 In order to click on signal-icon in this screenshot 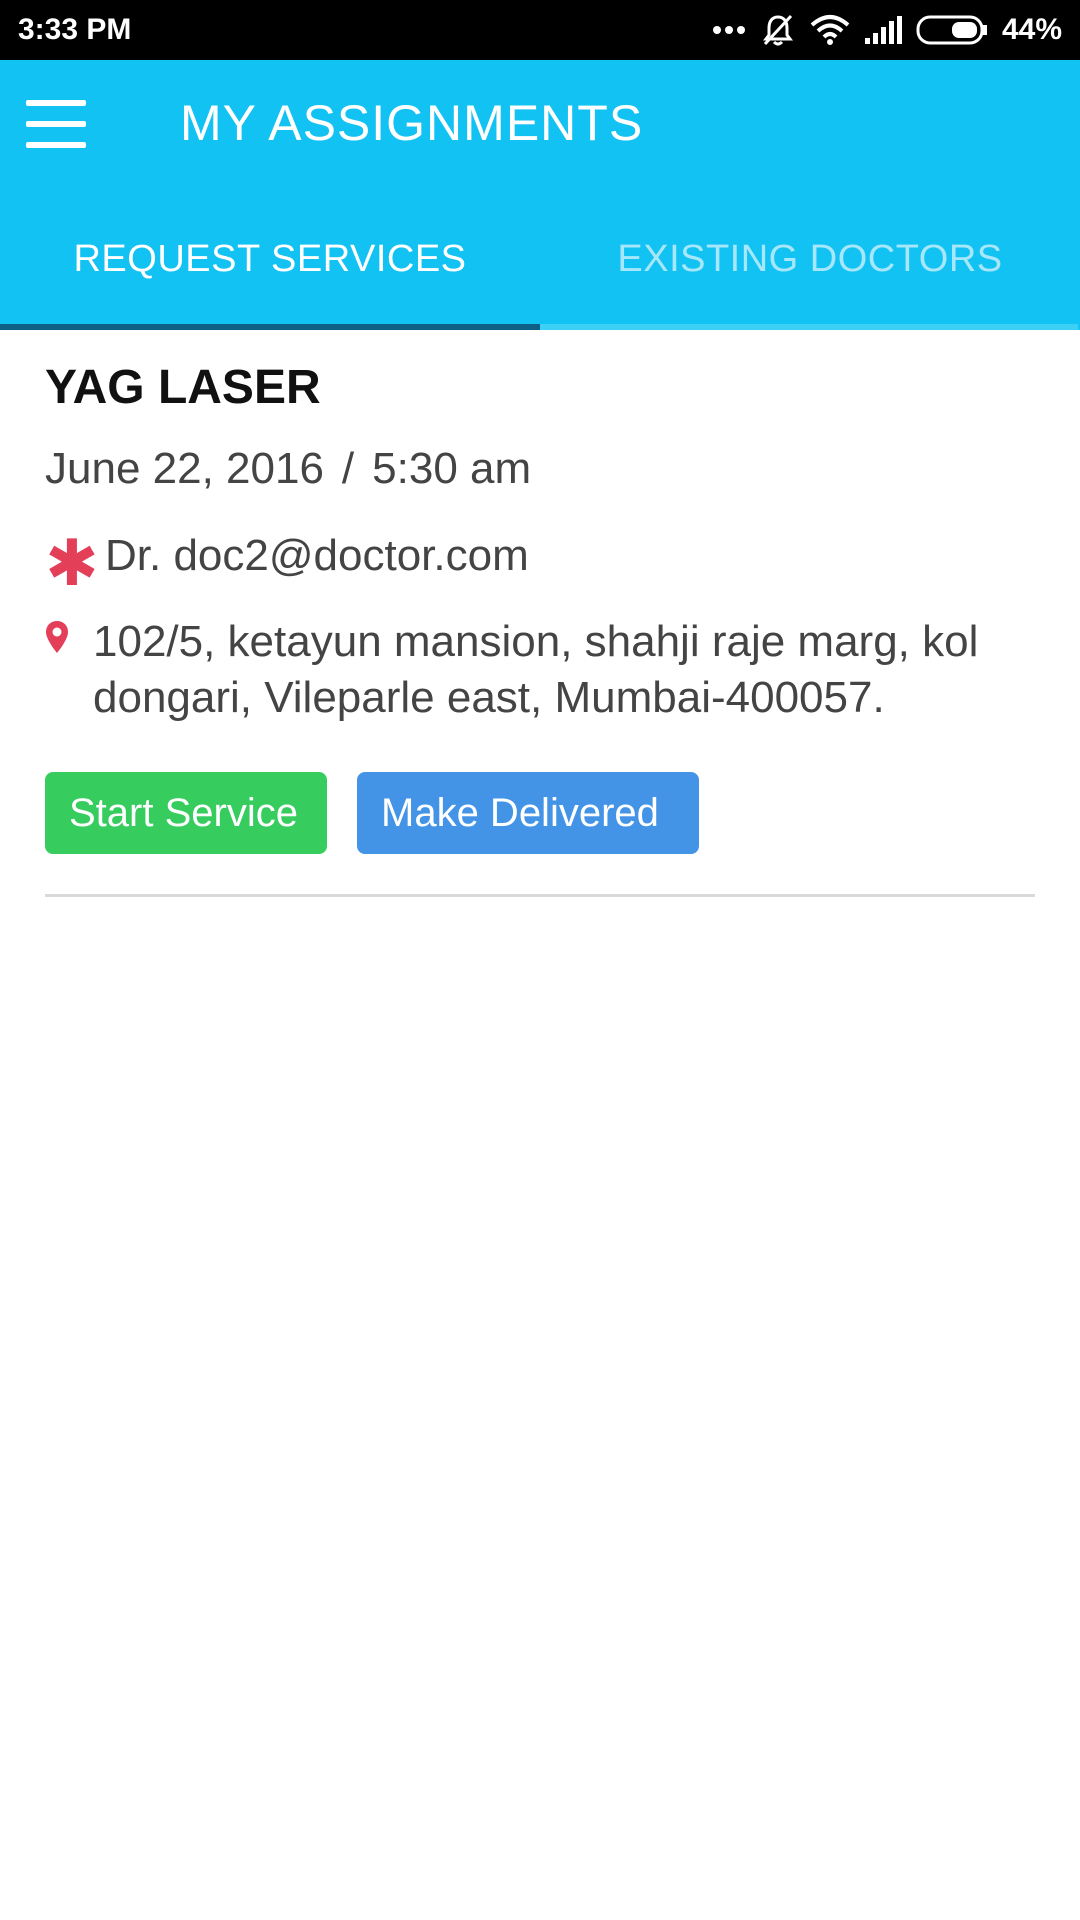, I will do `click(883, 30)`.